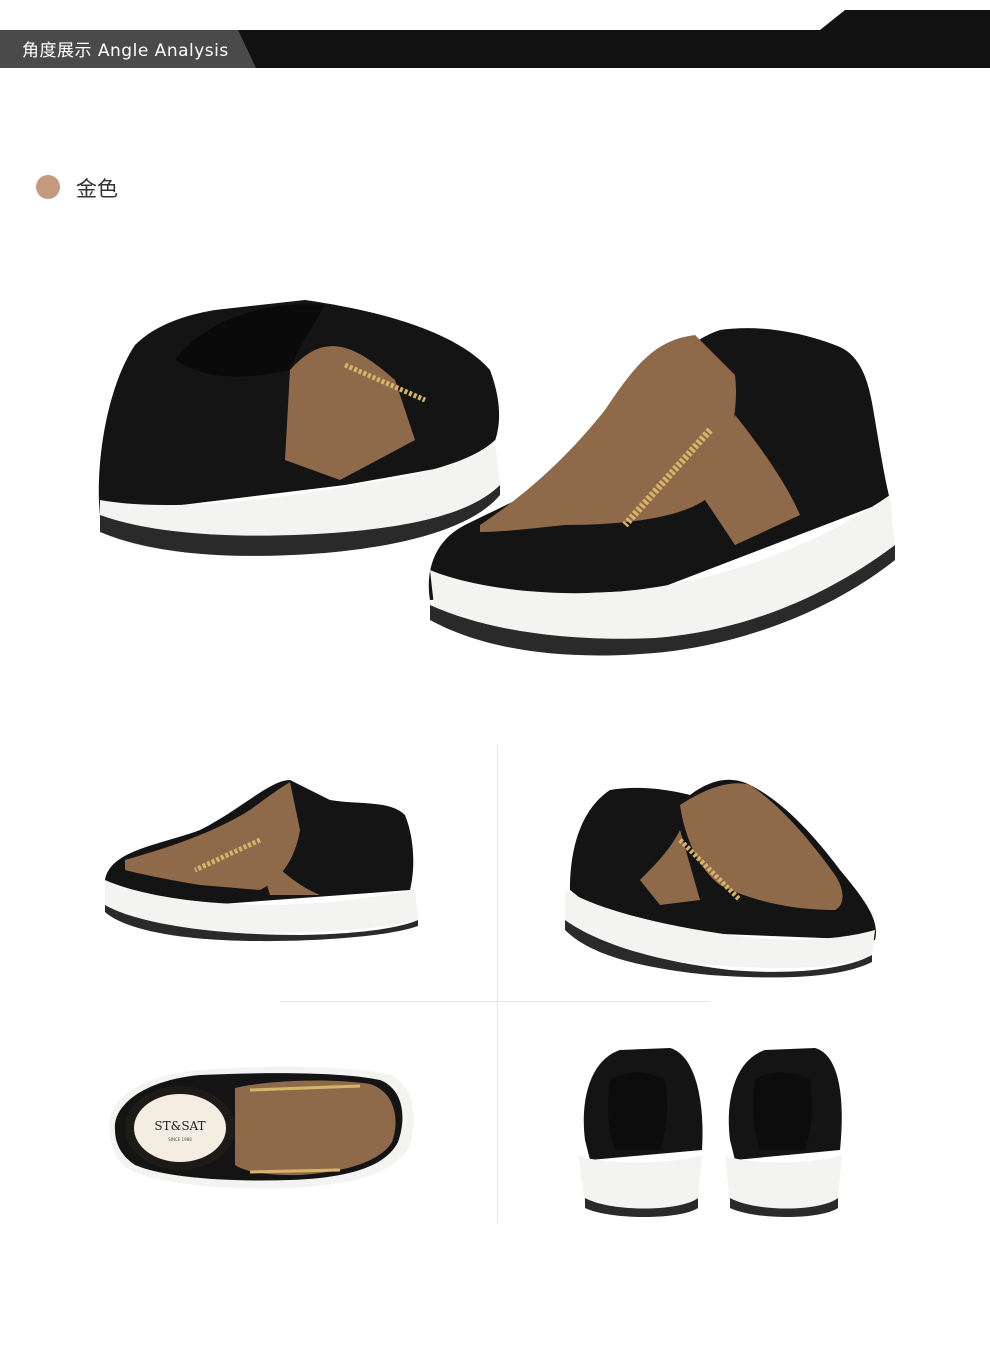 This screenshot has height=1365, width=990. What do you see at coordinates (97, 189) in the screenshot?
I see `color-label: 金色` at bounding box center [97, 189].